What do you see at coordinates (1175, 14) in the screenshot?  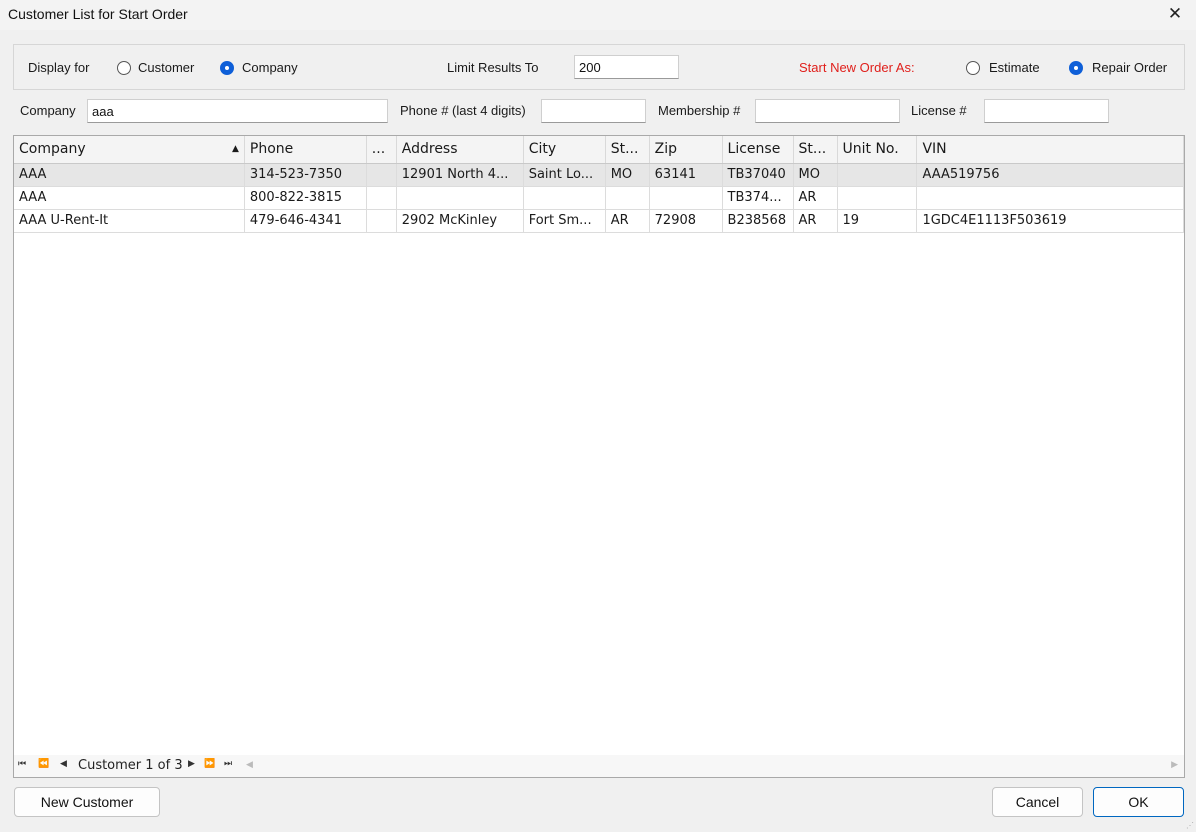 I see `close-icon: ✕` at bounding box center [1175, 14].